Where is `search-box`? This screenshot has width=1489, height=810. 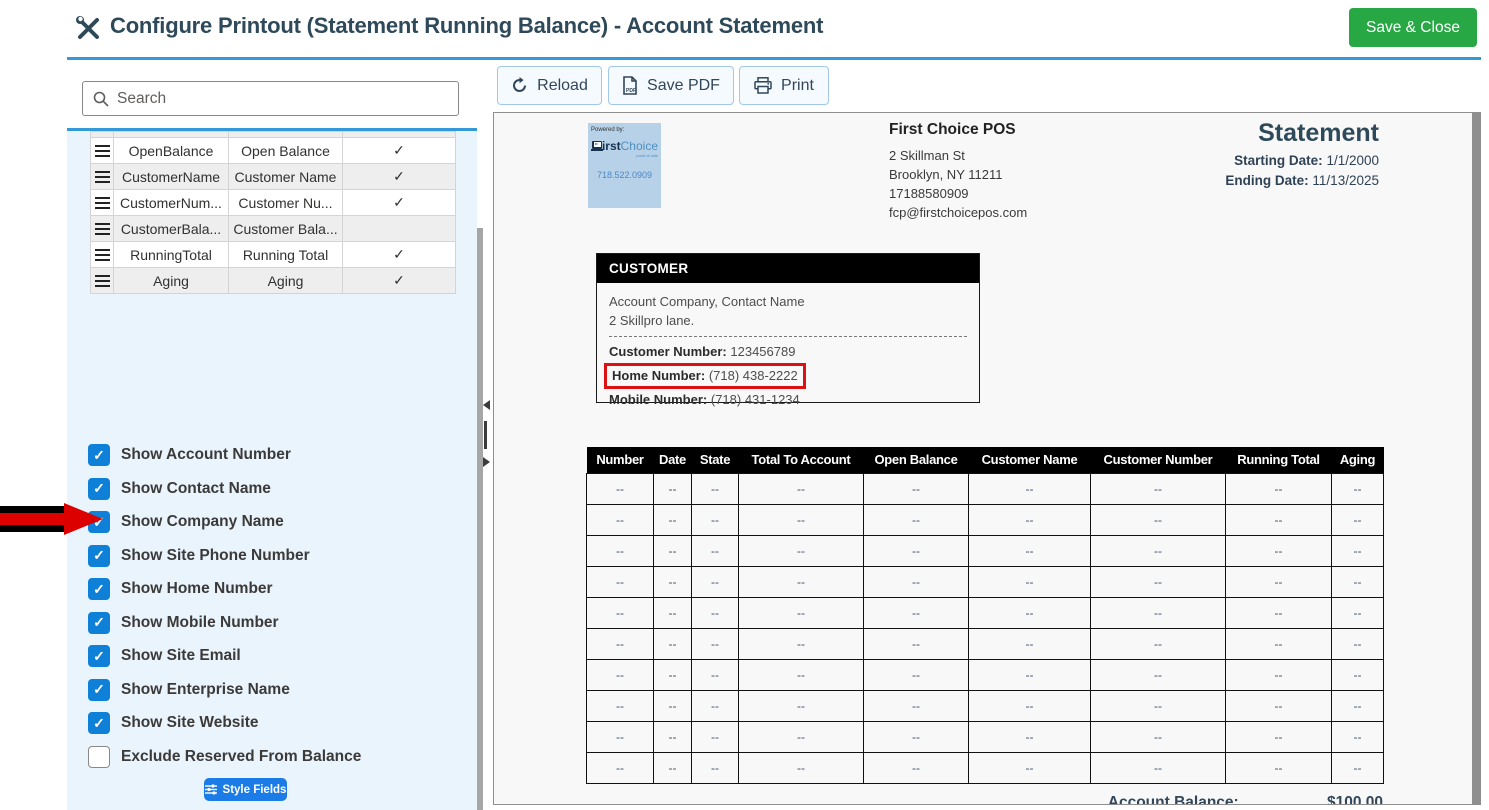
search-box is located at coordinates (270, 98).